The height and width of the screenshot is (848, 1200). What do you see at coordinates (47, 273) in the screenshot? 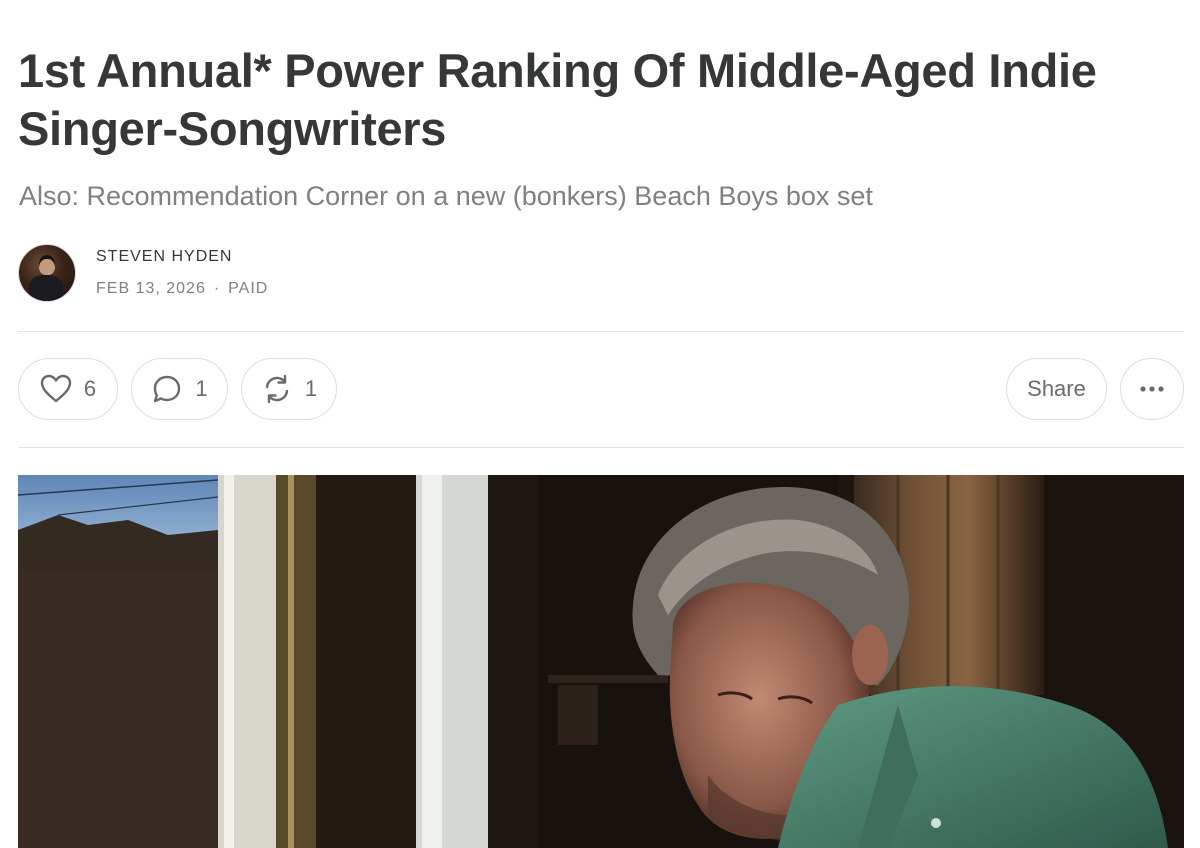
I see `author-avatar` at bounding box center [47, 273].